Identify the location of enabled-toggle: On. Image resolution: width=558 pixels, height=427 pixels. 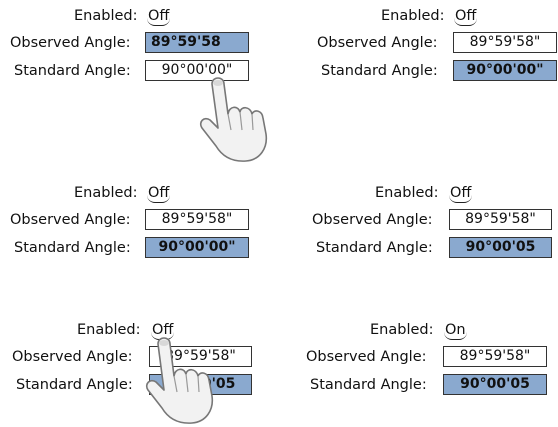
(455, 330).